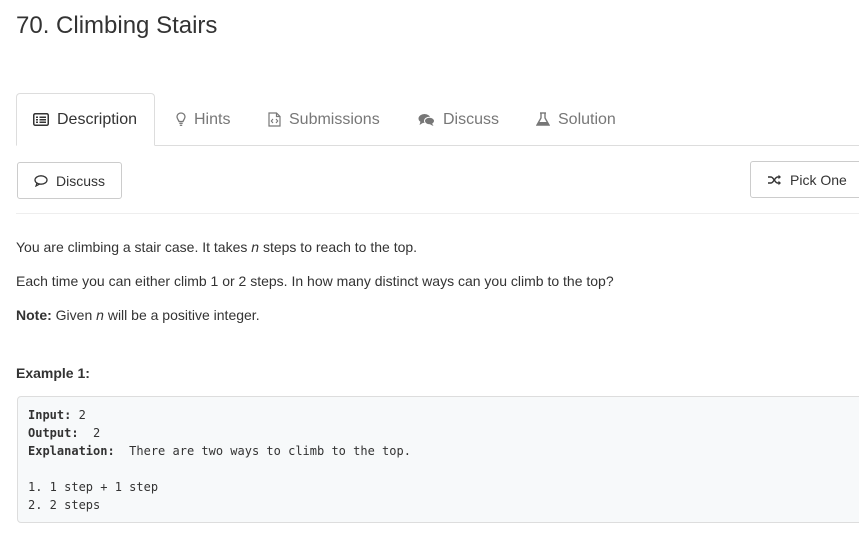  What do you see at coordinates (53, 373) in the screenshot?
I see `example-title: Example 1:` at bounding box center [53, 373].